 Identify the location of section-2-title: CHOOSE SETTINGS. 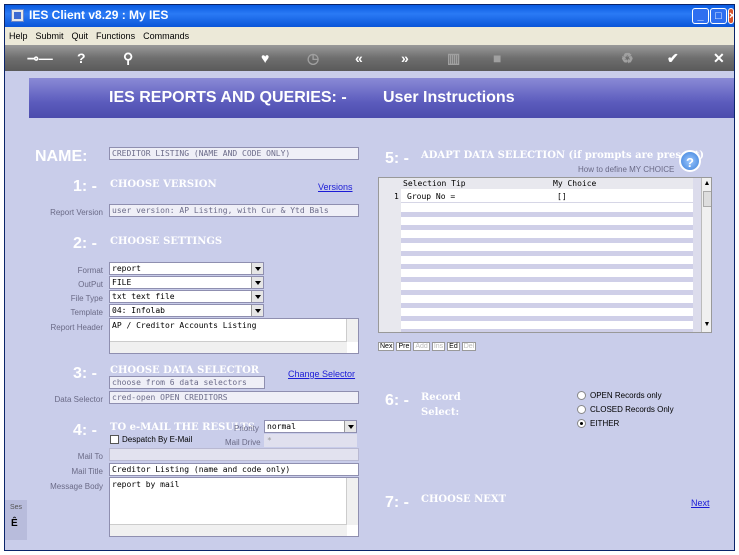
(166, 241).